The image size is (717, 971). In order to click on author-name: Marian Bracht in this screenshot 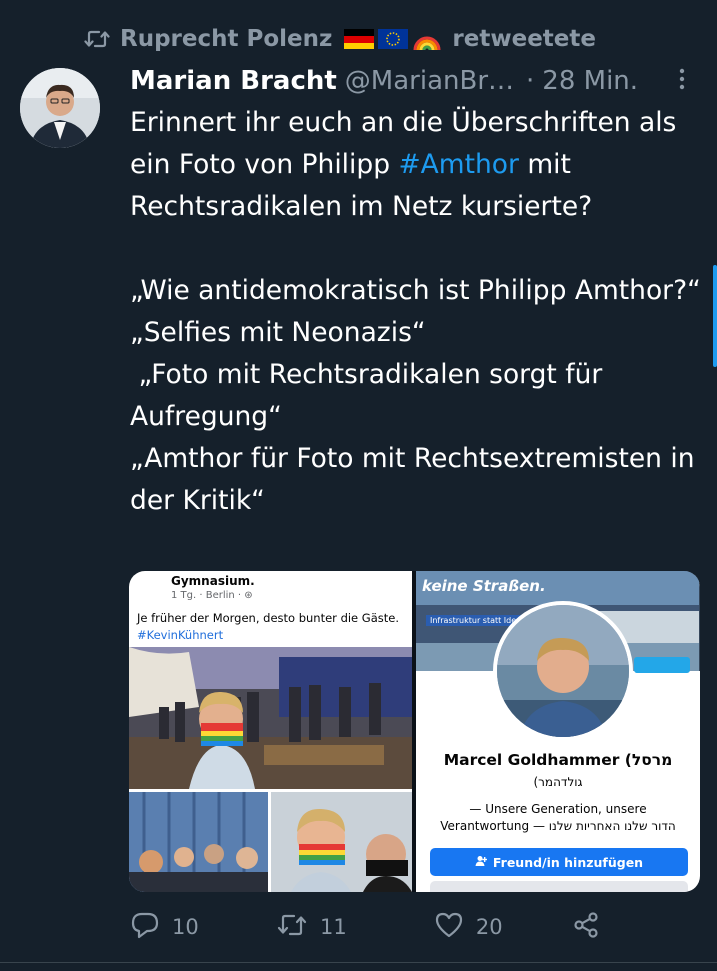, I will do `click(233, 81)`.